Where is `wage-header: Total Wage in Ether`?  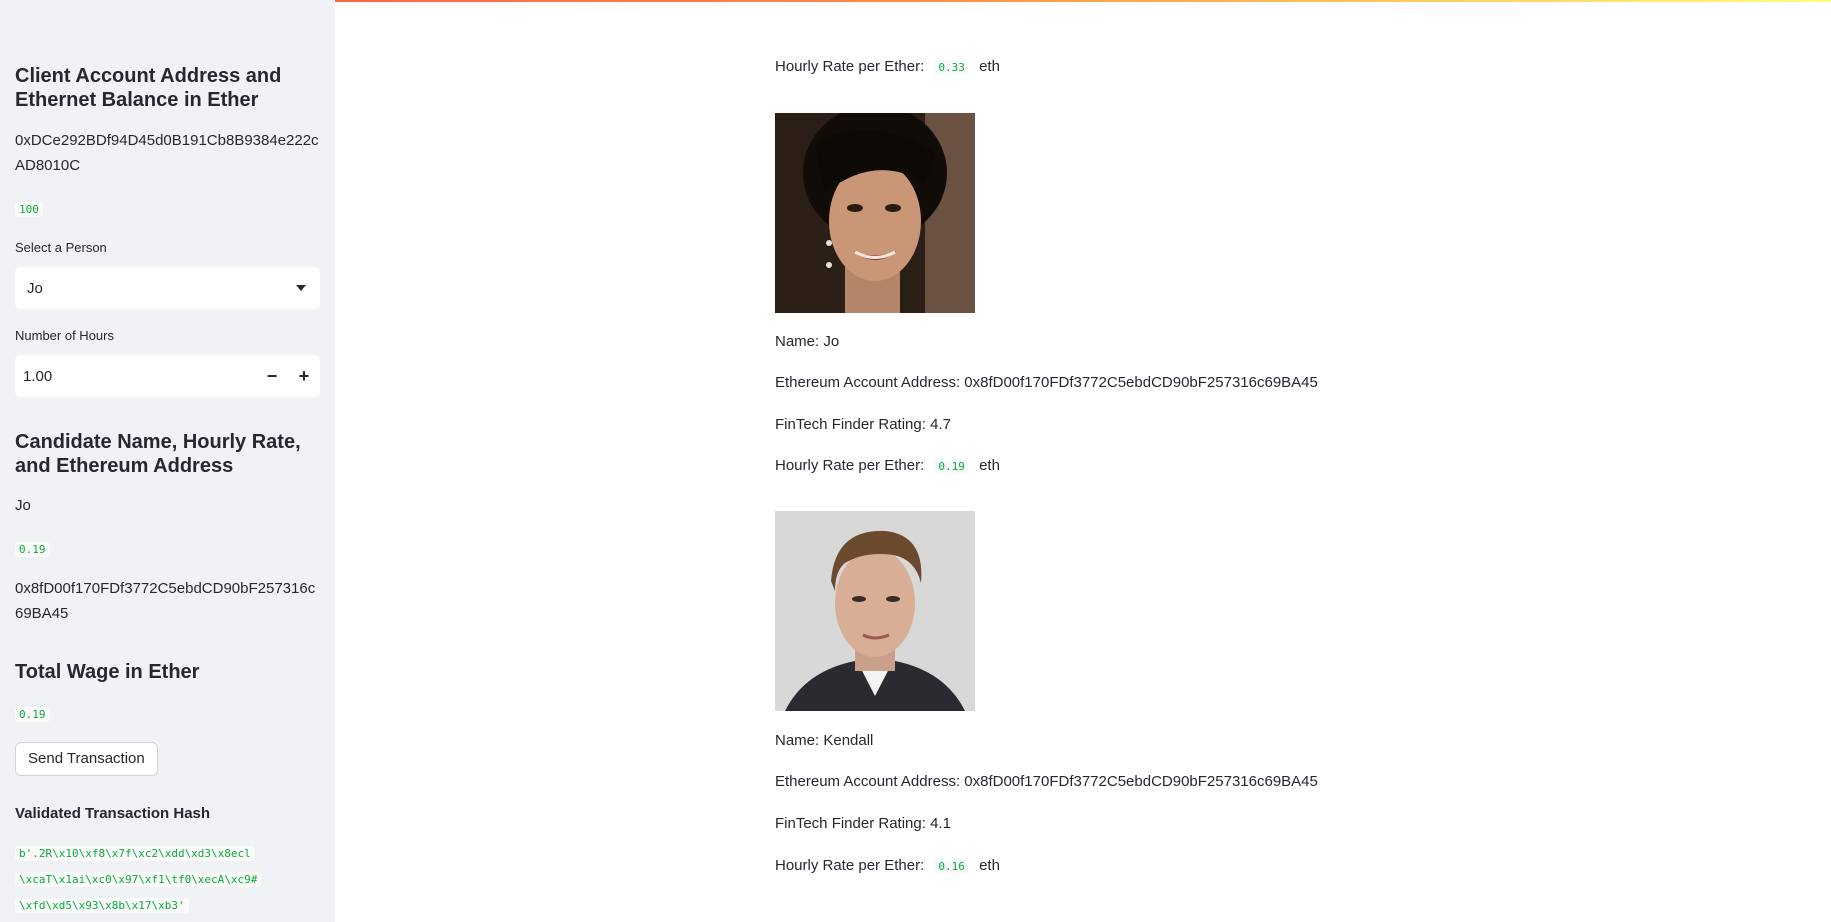 wage-header: Total Wage in Ether is located at coordinates (107, 672).